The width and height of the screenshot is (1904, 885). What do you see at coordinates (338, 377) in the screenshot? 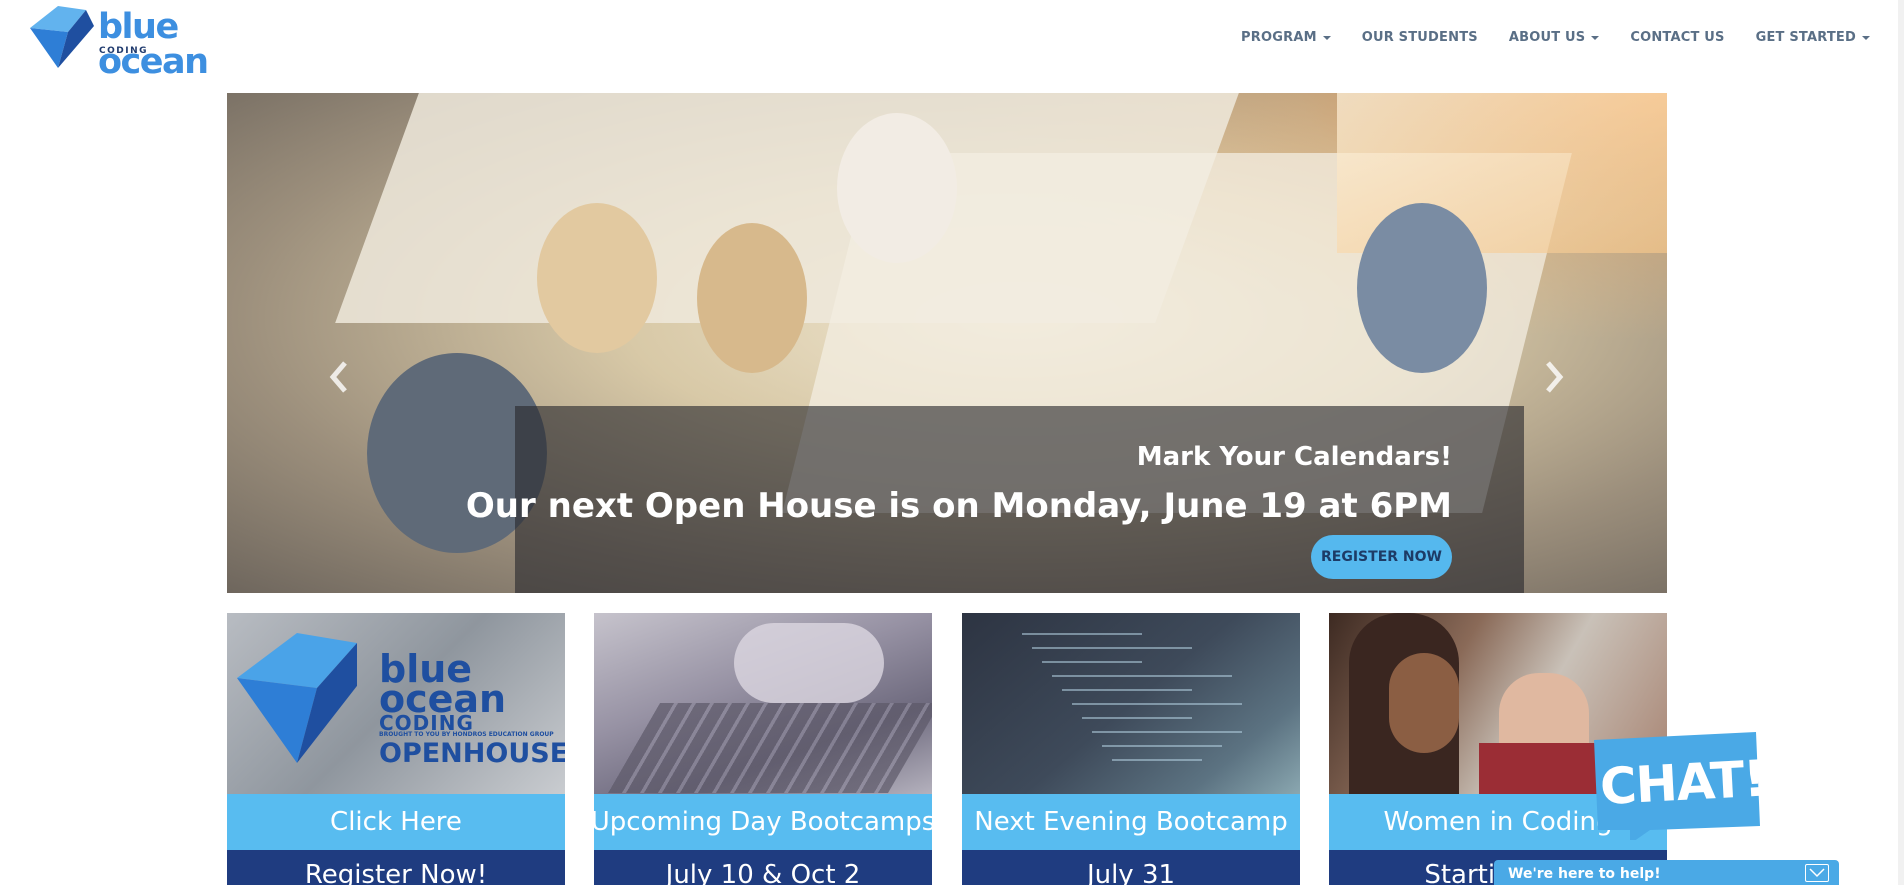
I see `chevron-left-icon` at bounding box center [338, 377].